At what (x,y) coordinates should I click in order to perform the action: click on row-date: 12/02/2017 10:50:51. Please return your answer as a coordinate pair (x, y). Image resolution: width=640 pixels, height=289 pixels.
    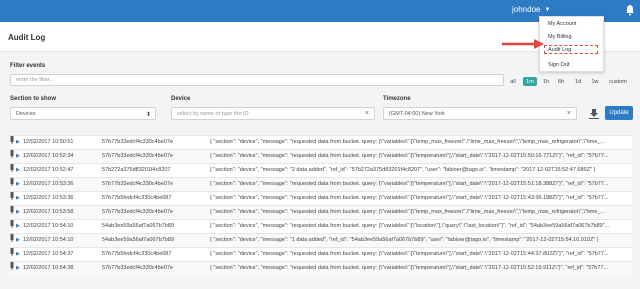
    Looking at the image, I should click on (48, 142).